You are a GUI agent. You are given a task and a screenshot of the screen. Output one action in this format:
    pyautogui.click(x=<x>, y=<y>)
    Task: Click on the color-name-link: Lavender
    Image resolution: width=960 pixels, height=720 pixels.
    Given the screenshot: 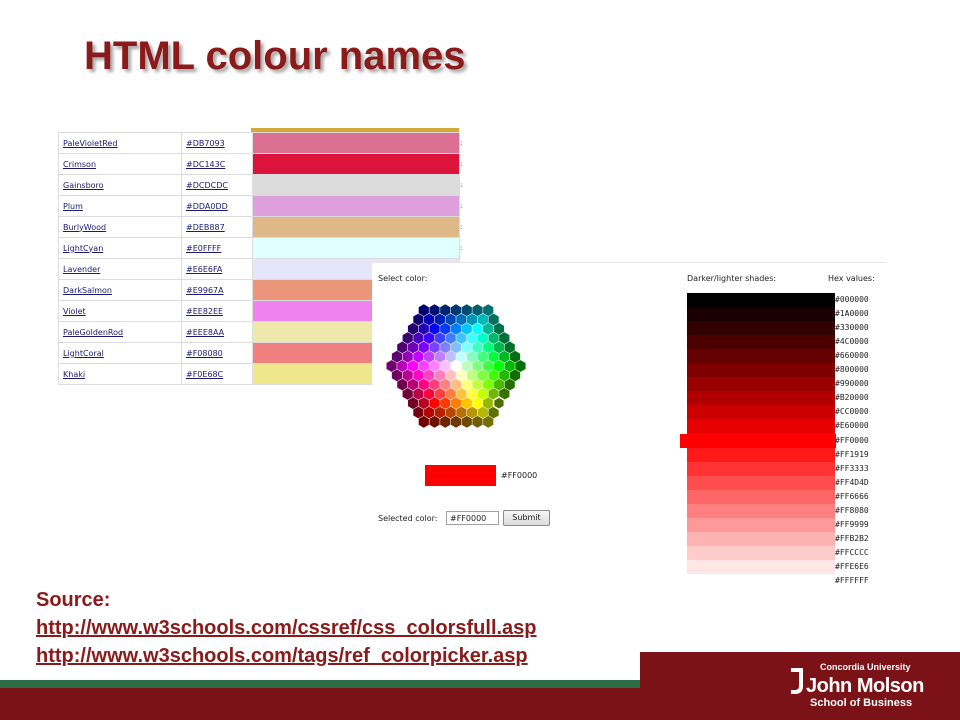 What is the action you would take?
    pyautogui.click(x=81, y=269)
    